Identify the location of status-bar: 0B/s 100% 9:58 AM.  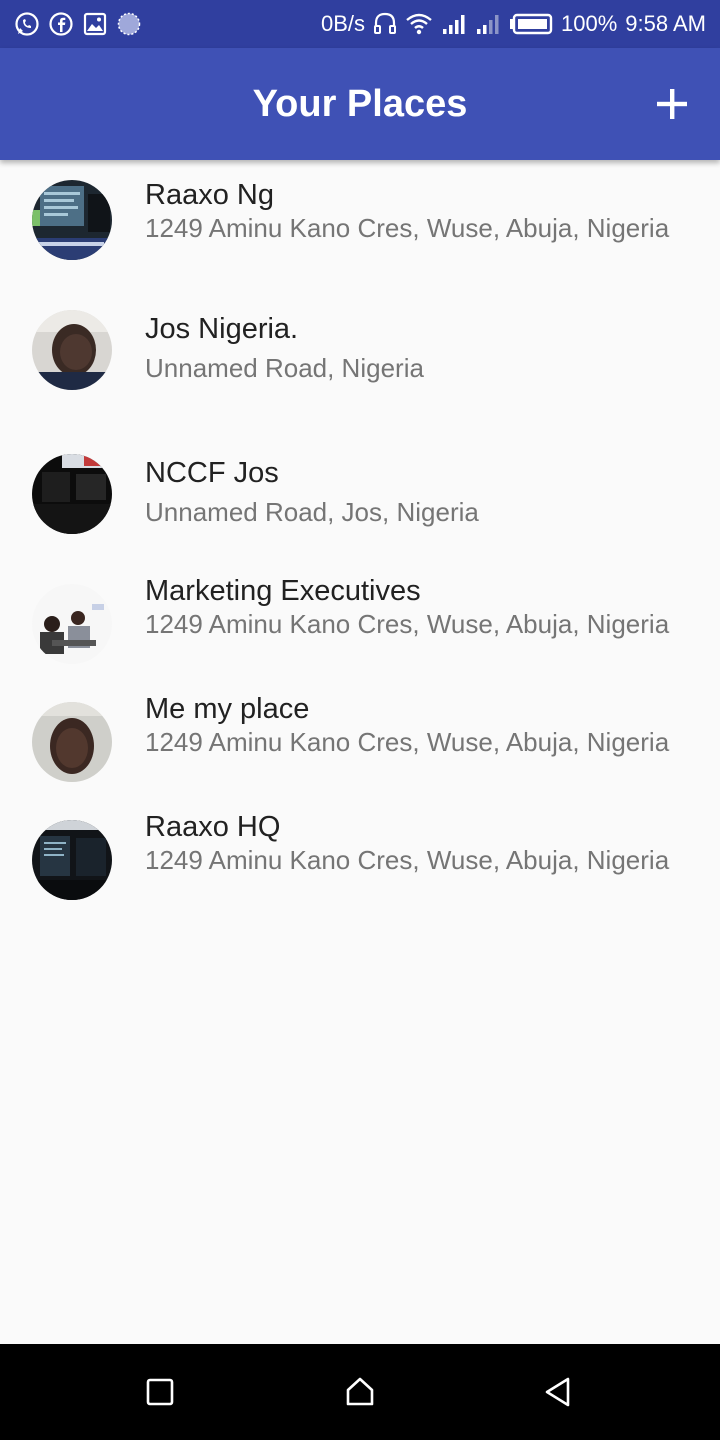
(360, 24).